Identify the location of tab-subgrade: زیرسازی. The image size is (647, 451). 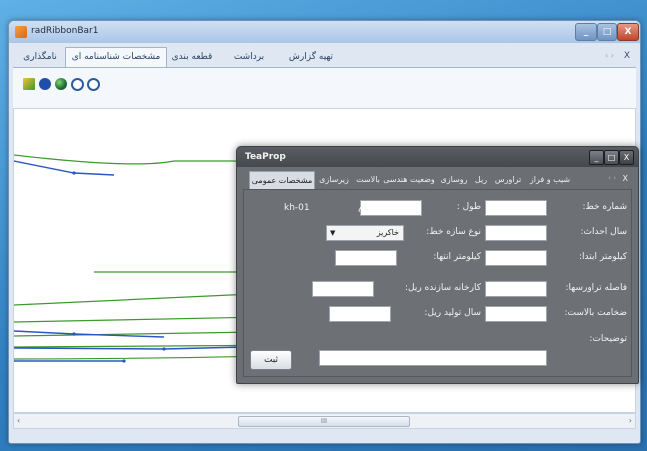
(334, 180).